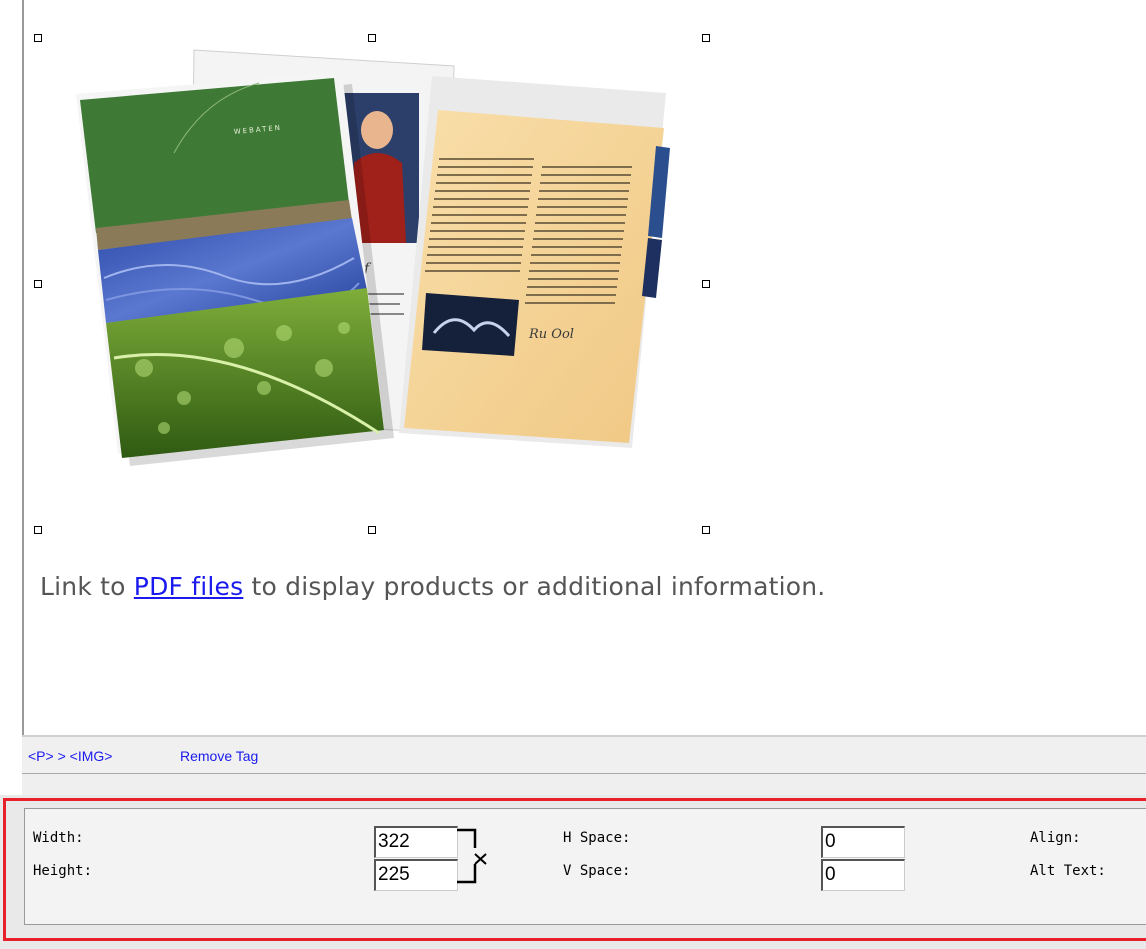  I want to click on align-label: Align:, so click(1055, 838).